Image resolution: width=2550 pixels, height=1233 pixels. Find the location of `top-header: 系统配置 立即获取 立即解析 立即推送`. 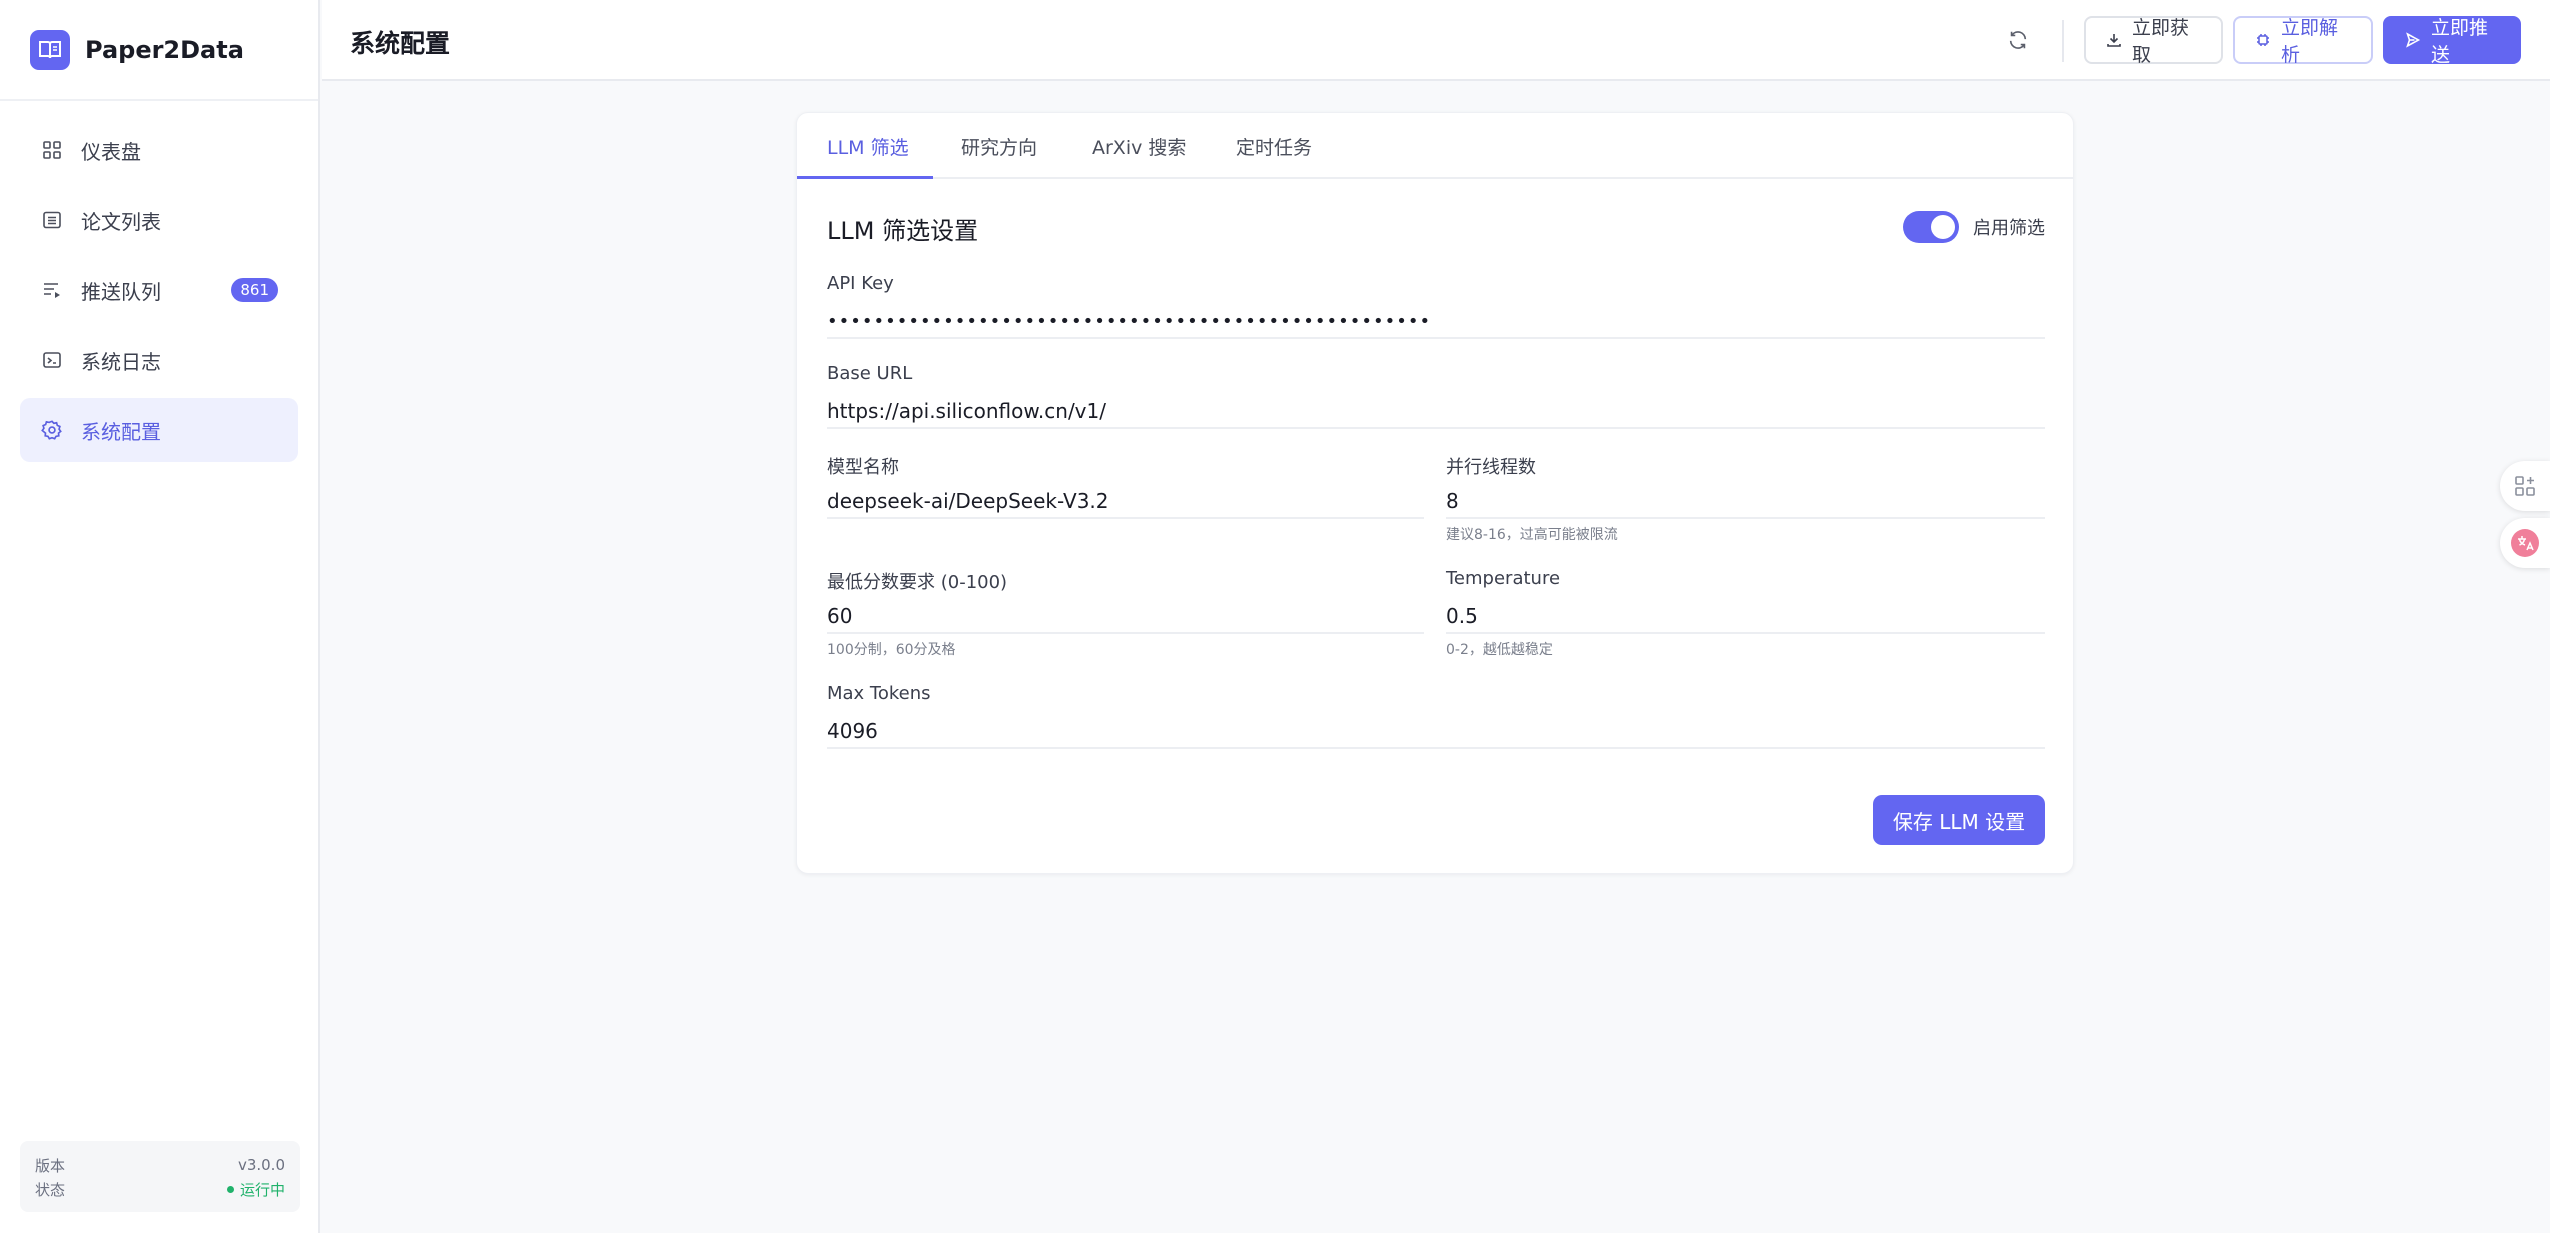

top-header: 系统配置 立即获取 立即解析 立即推送 is located at coordinates (1436, 40).